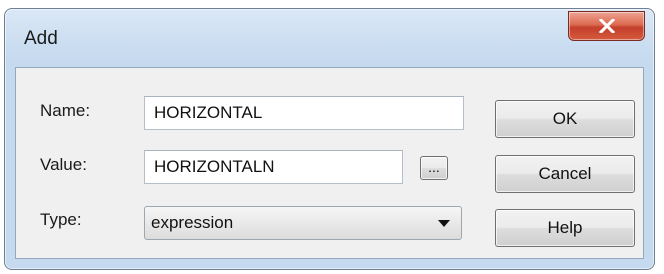 The height and width of the screenshot is (274, 664). What do you see at coordinates (63, 164) in the screenshot?
I see `value-label: Value:` at bounding box center [63, 164].